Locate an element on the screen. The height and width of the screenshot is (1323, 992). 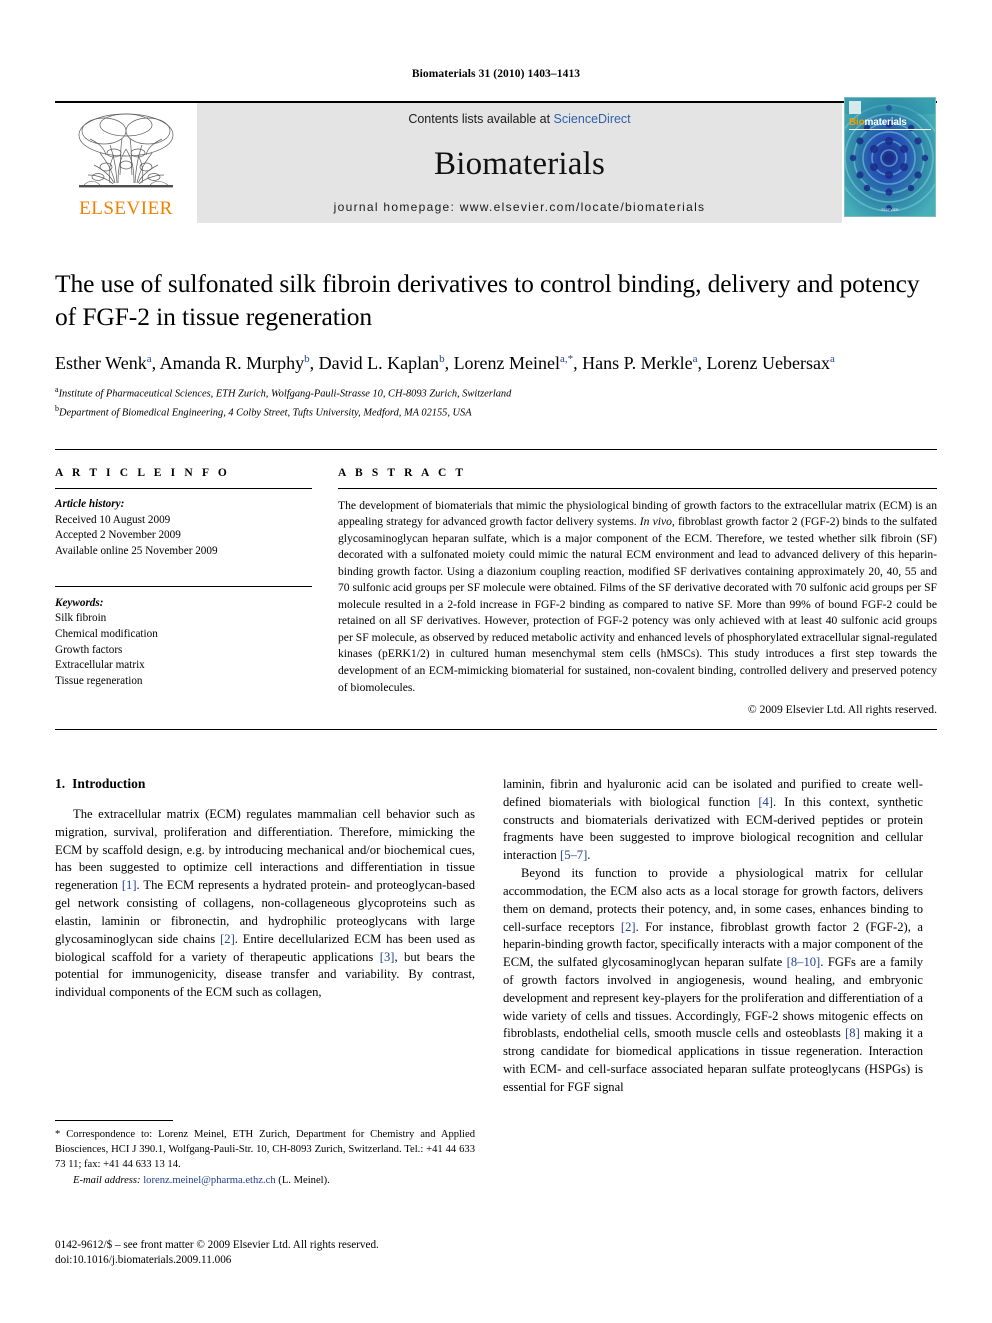
cover-title-rest: materials is located at coordinates (885, 122).